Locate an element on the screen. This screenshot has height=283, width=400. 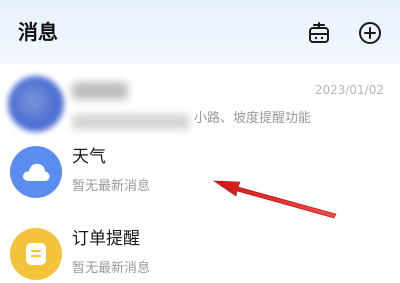
message-date: 2023/01/02 is located at coordinates (349, 90).